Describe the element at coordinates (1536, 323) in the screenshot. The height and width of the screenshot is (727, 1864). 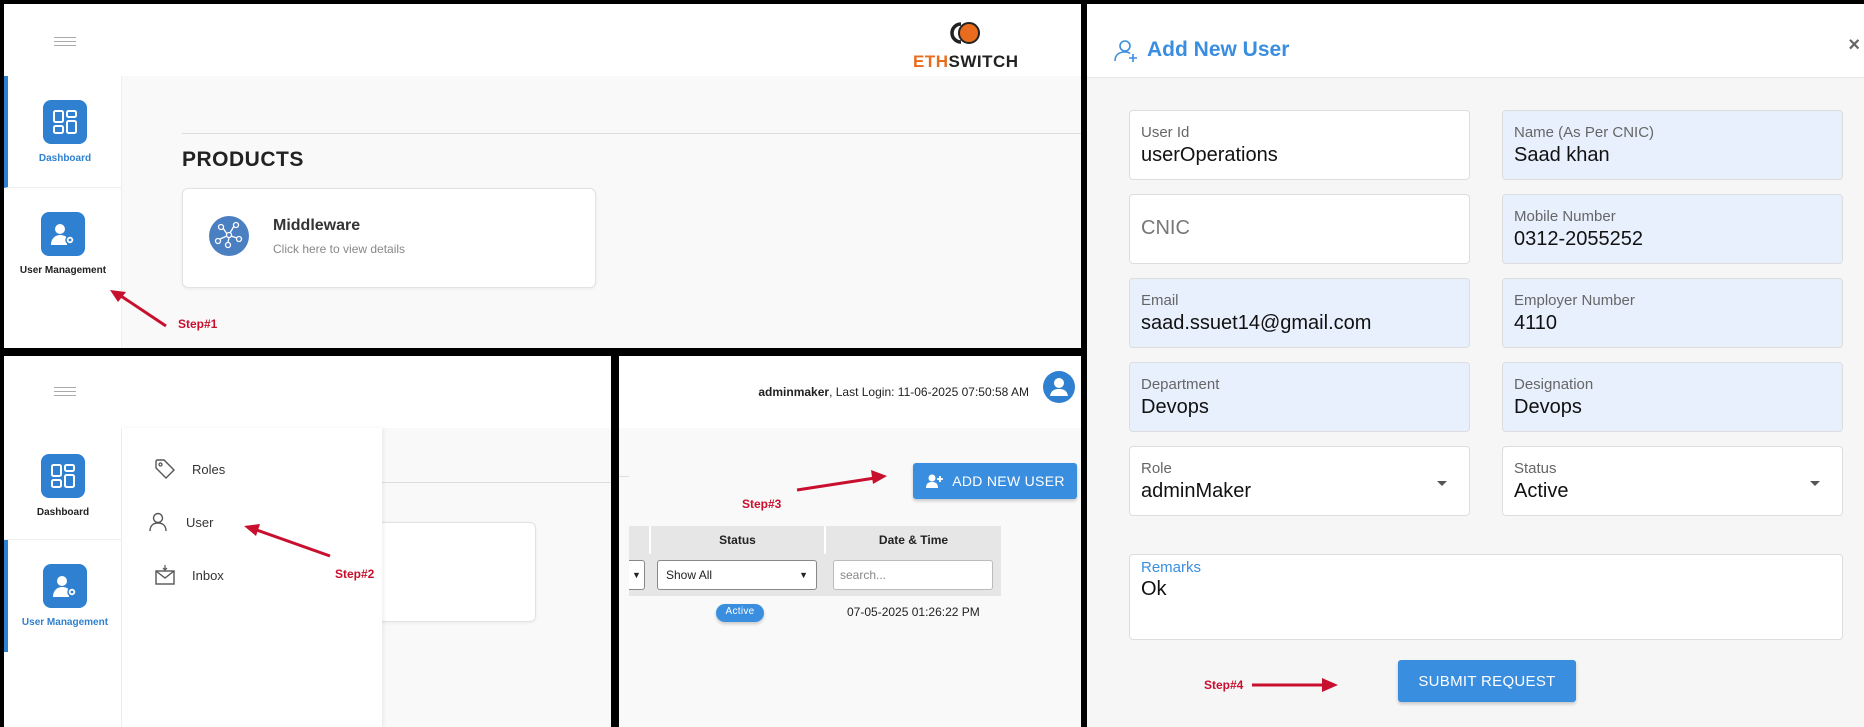
I see `employer-value: 4110` at that location.